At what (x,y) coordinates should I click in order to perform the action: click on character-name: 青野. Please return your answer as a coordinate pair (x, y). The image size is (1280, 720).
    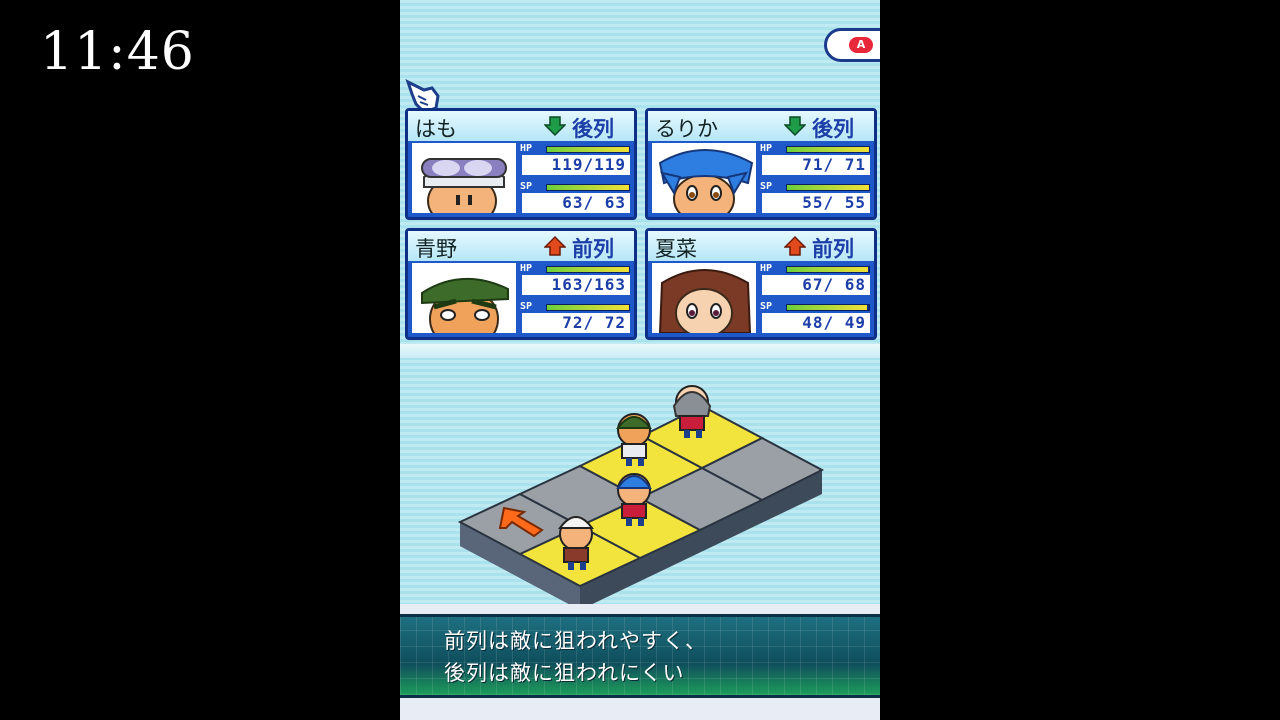
    Looking at the image, I should click on (436, 249).